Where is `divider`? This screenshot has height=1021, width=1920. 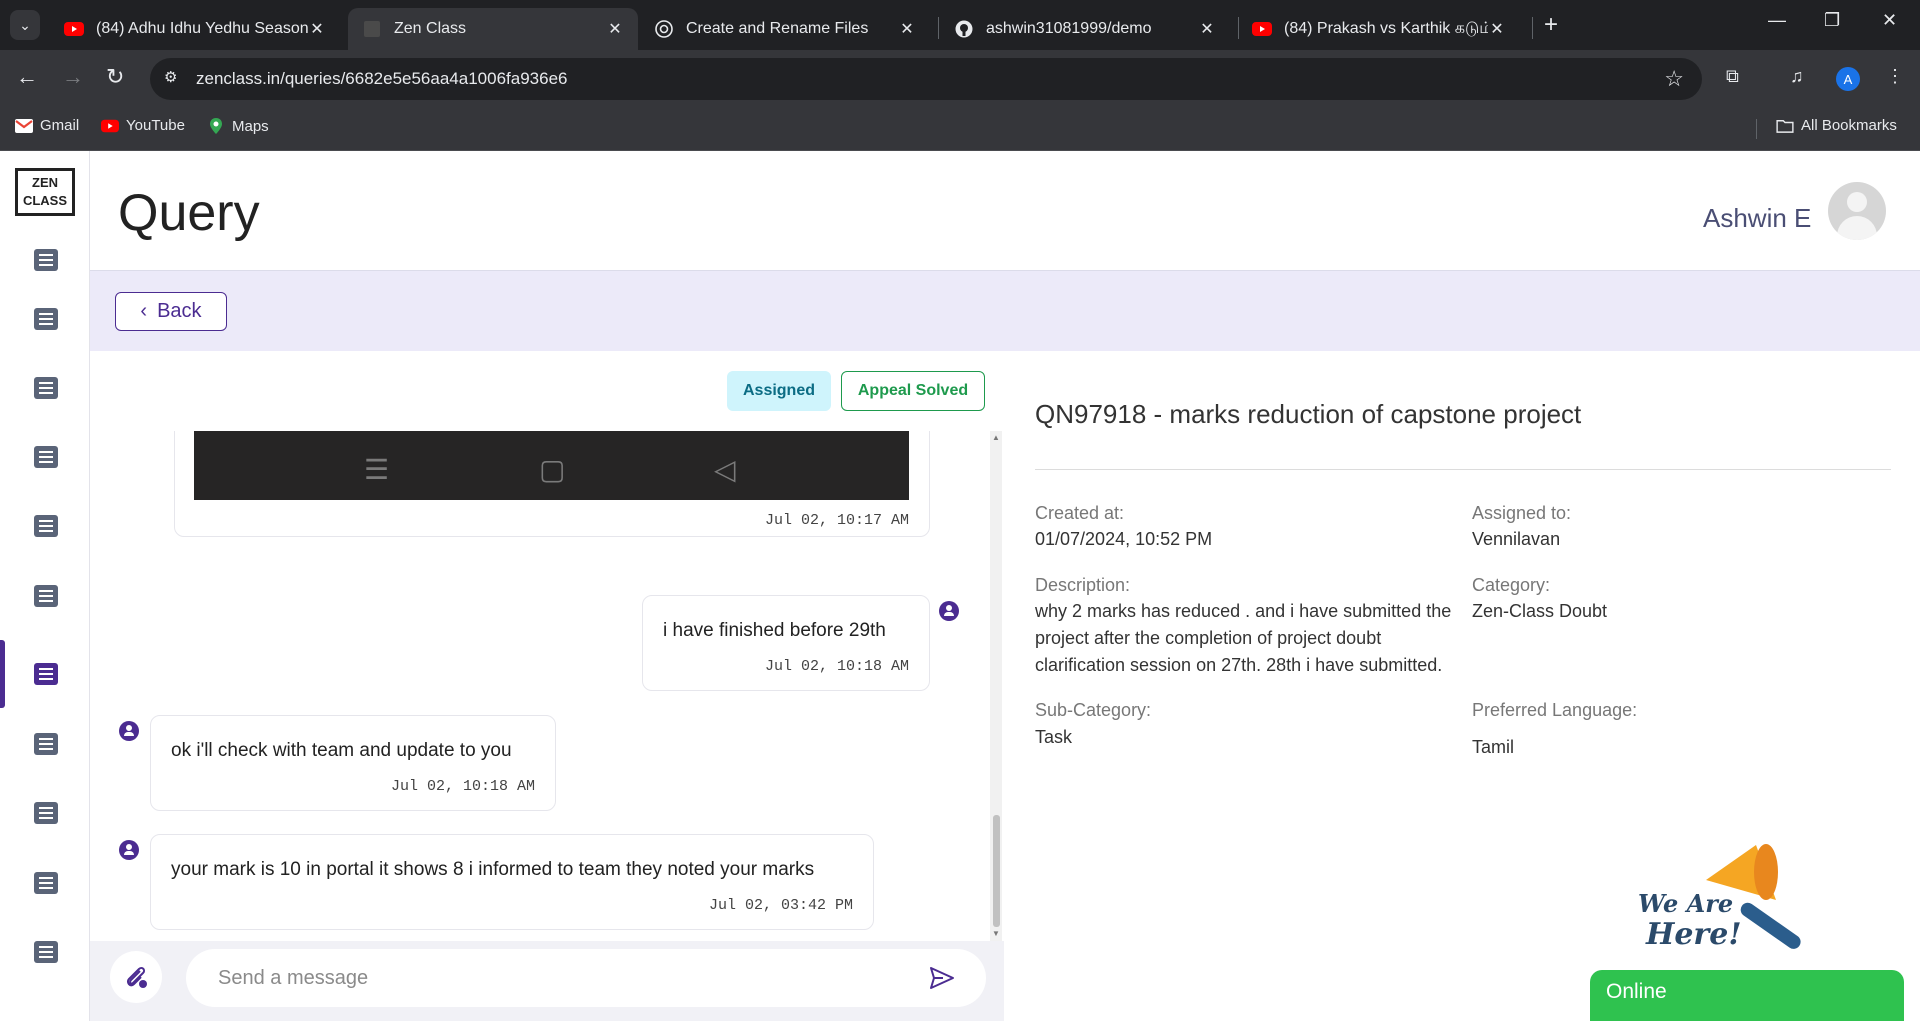
divider is located at coordinates (1463, 469).